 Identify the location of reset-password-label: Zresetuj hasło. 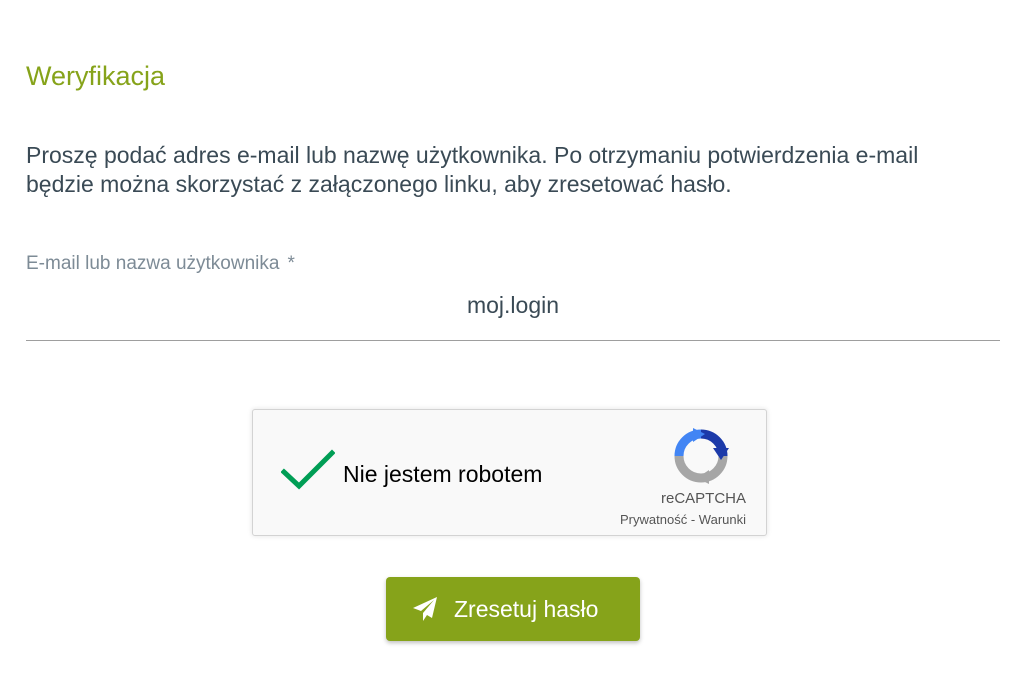
(526, 609).